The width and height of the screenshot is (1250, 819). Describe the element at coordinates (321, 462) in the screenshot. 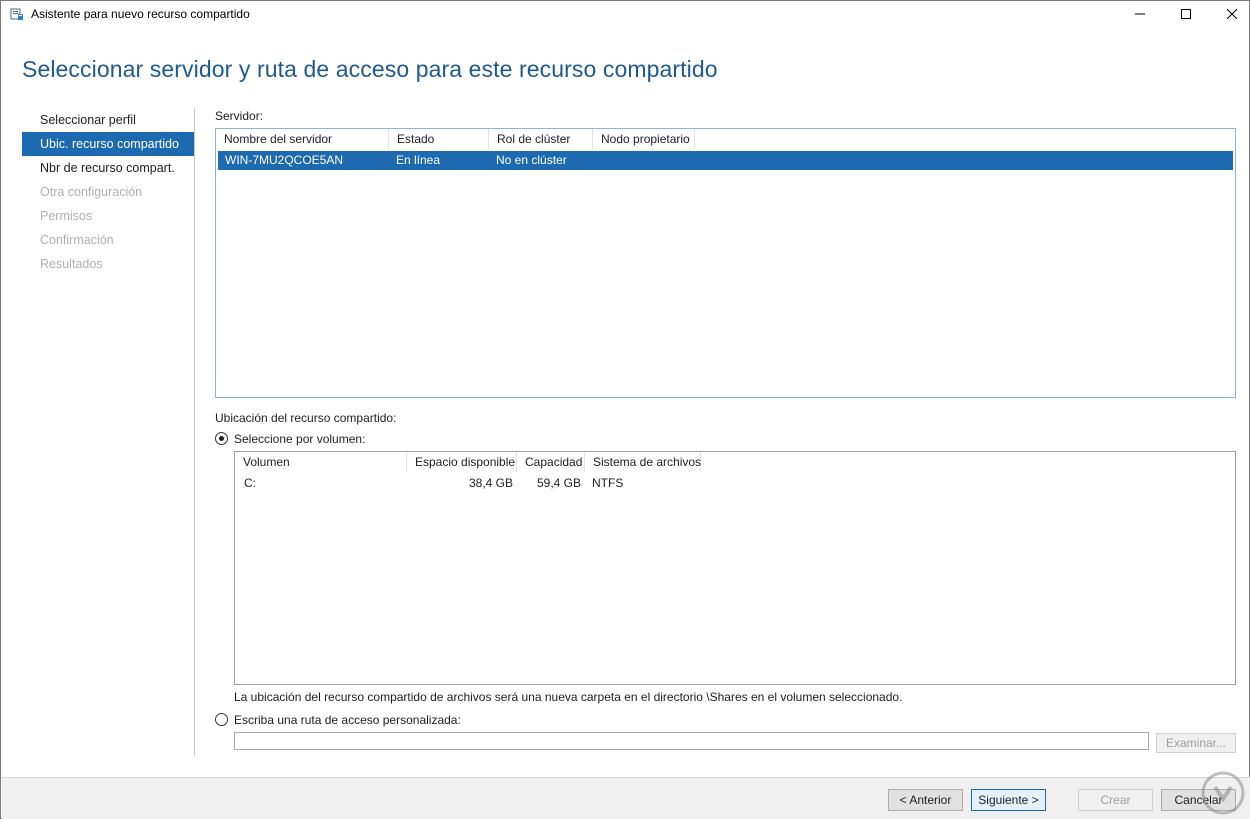

I see `column-header-volume: Volumen` at that location.